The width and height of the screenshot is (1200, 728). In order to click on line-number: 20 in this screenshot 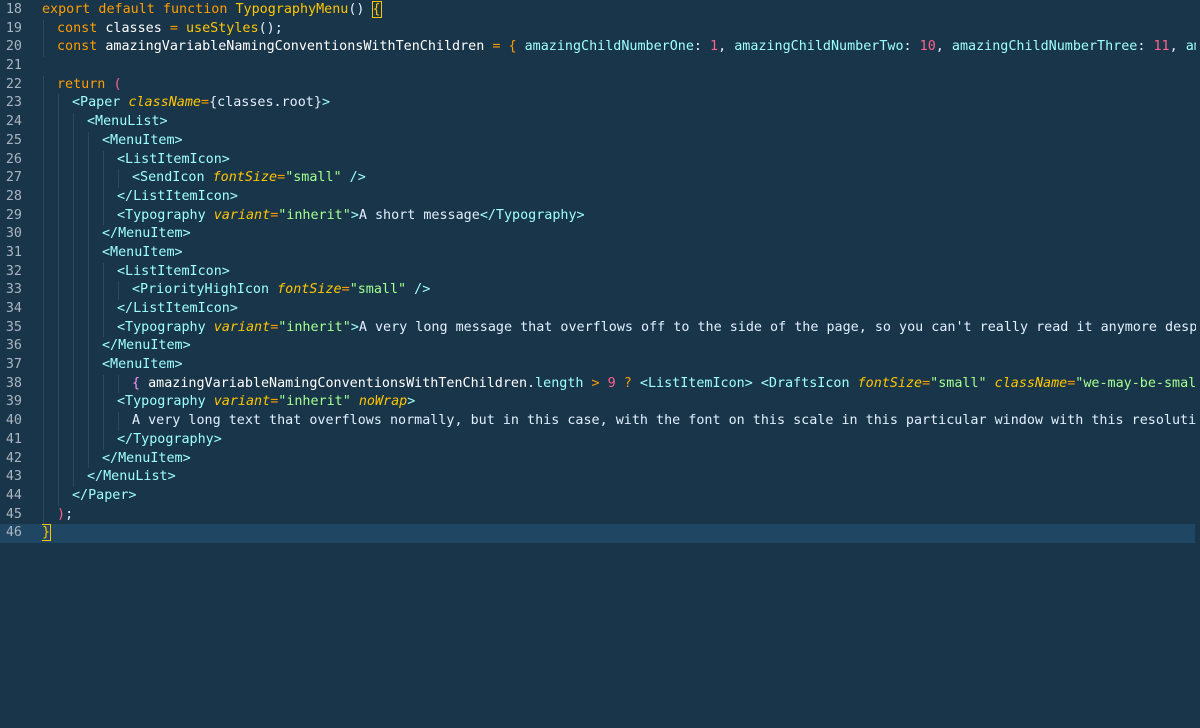, I will do `click(13, 47)`.